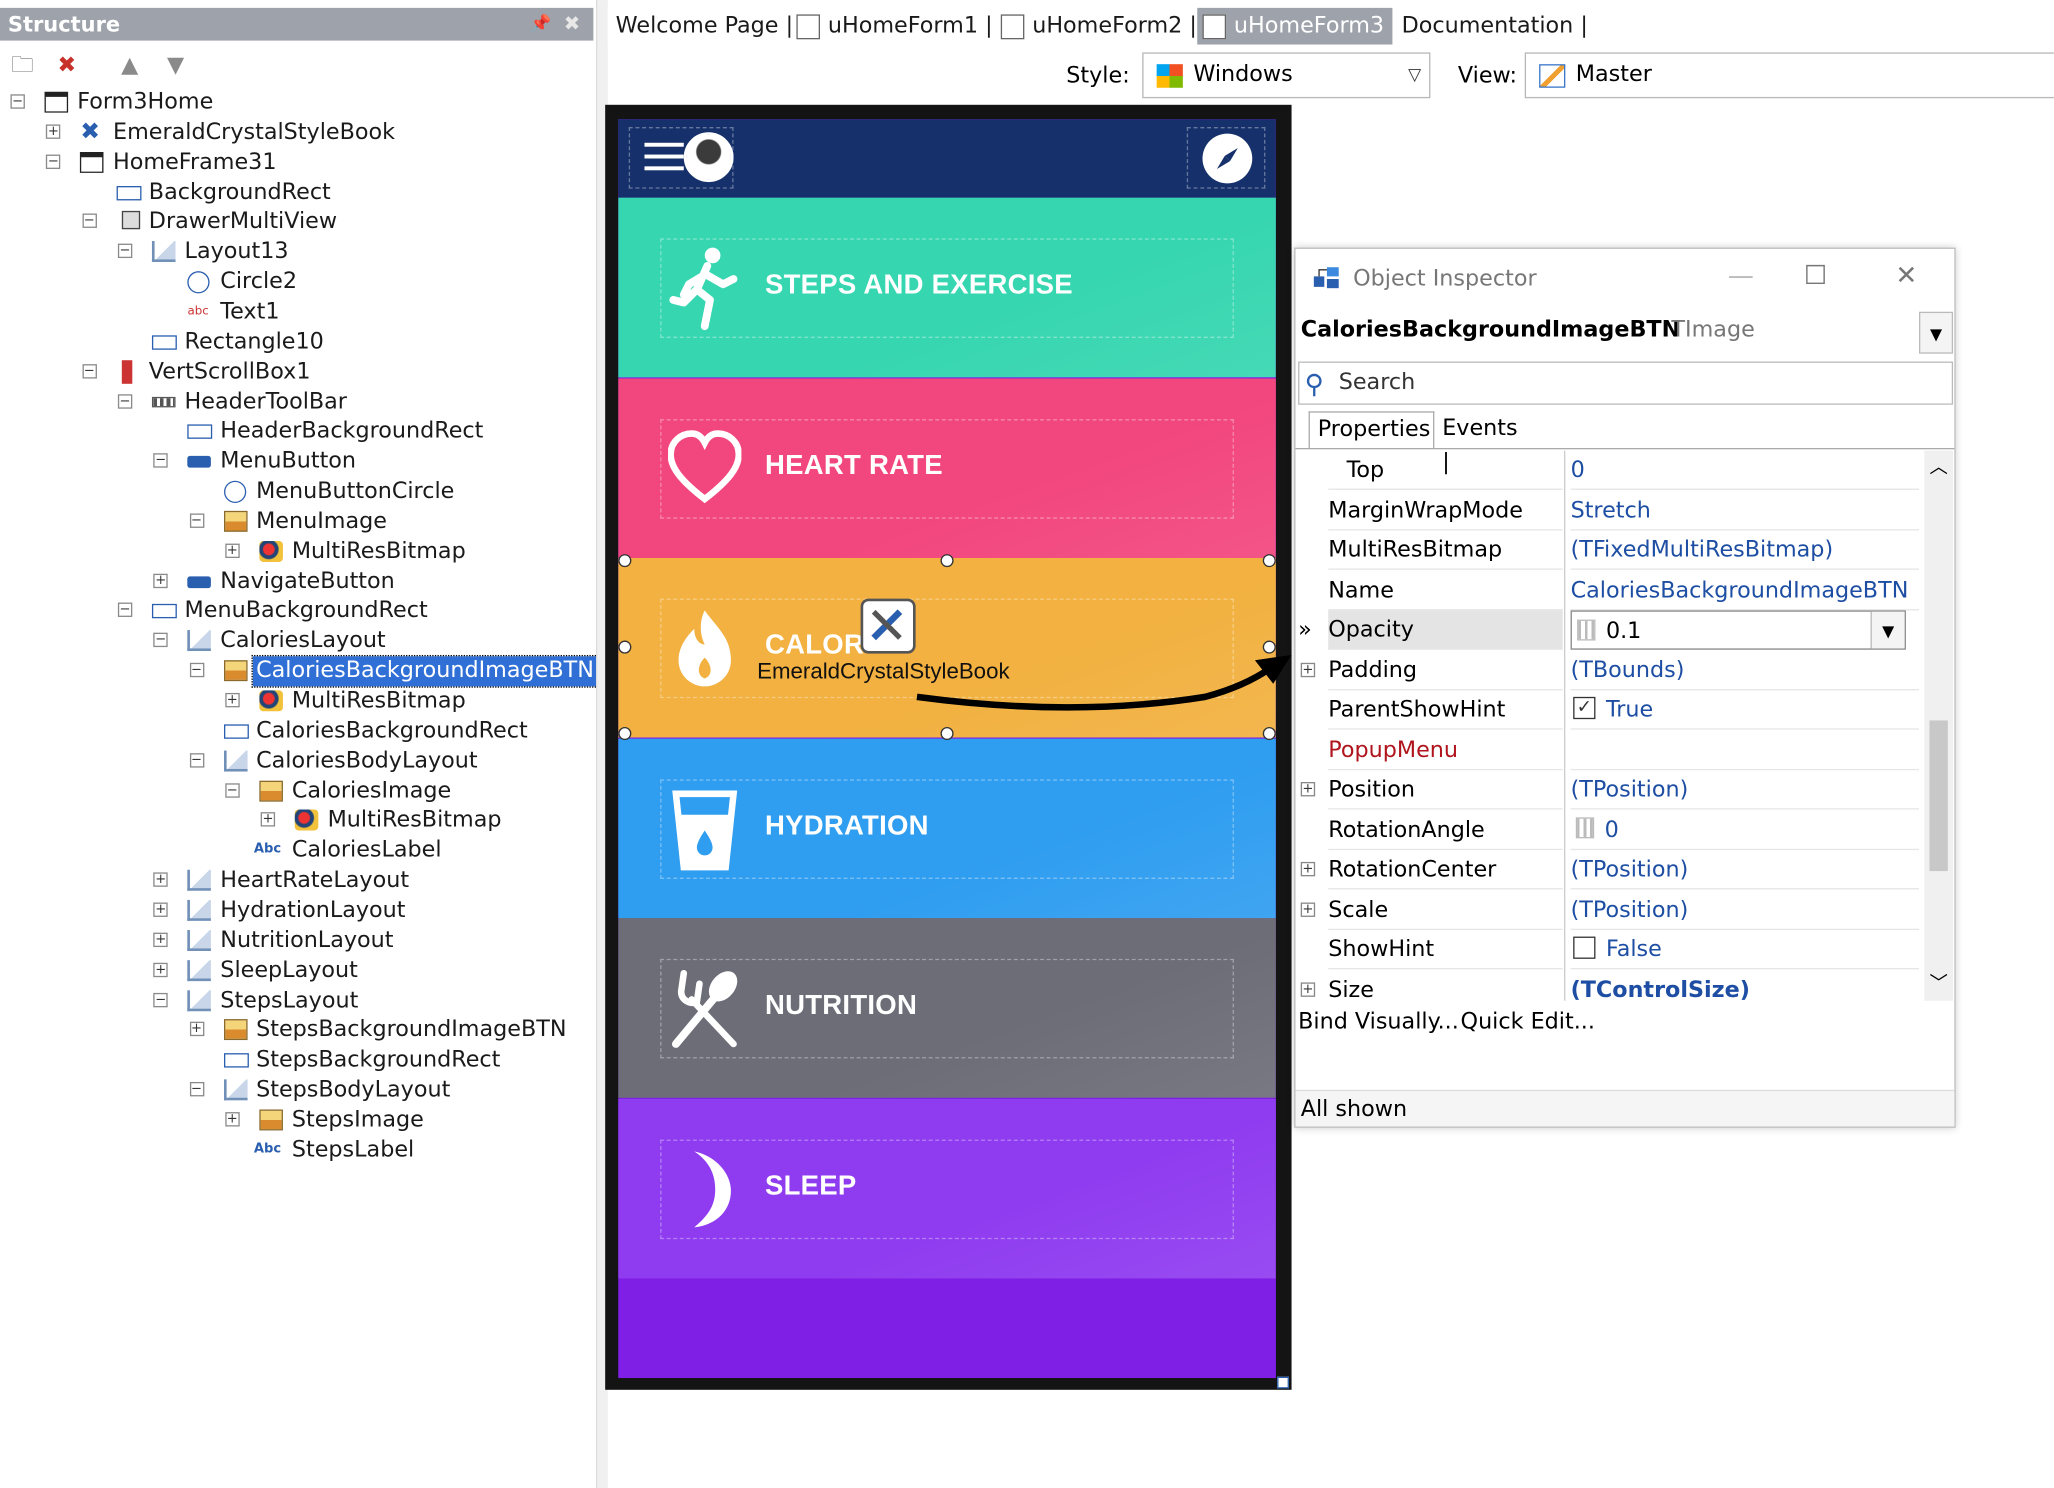 The image size is (2054, 1488). Describe the element at coordinates (1815, 274) in the screenshot. I see `maximize-icon: ☐` at that location.